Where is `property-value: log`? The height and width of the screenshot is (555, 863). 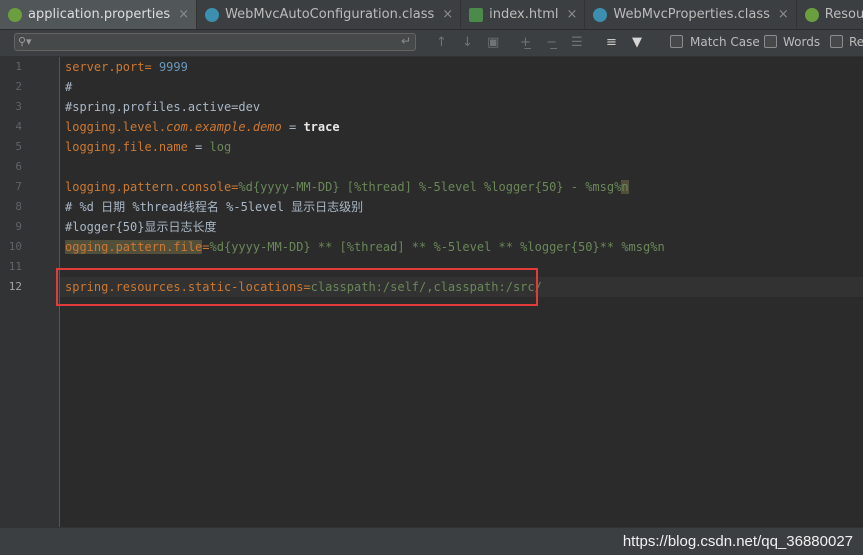
property-value: log is located at coordinates (220, 147).